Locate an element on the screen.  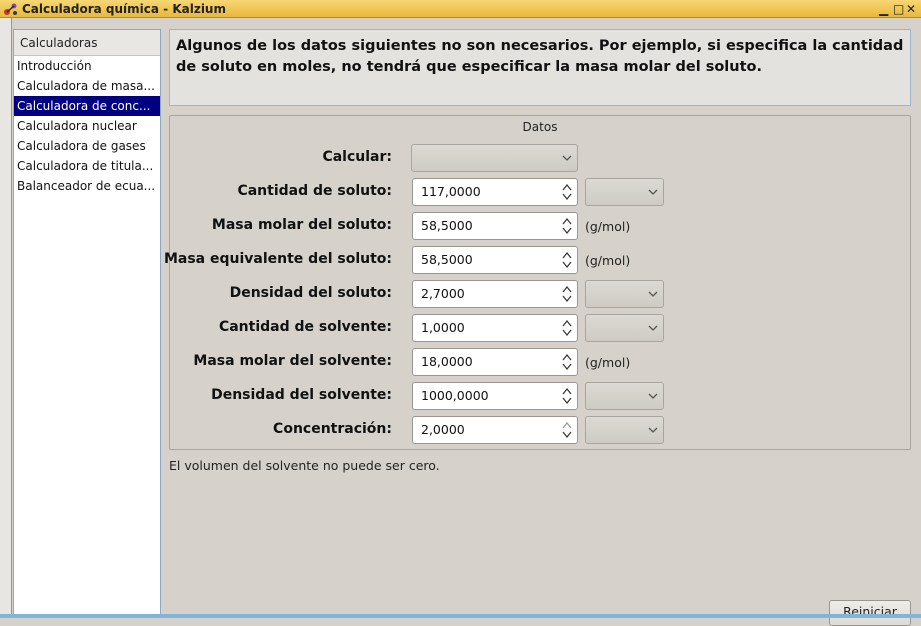
solute-eq-mass-label: Masa equivalente del soluto: is located at coordinates (277, 259).